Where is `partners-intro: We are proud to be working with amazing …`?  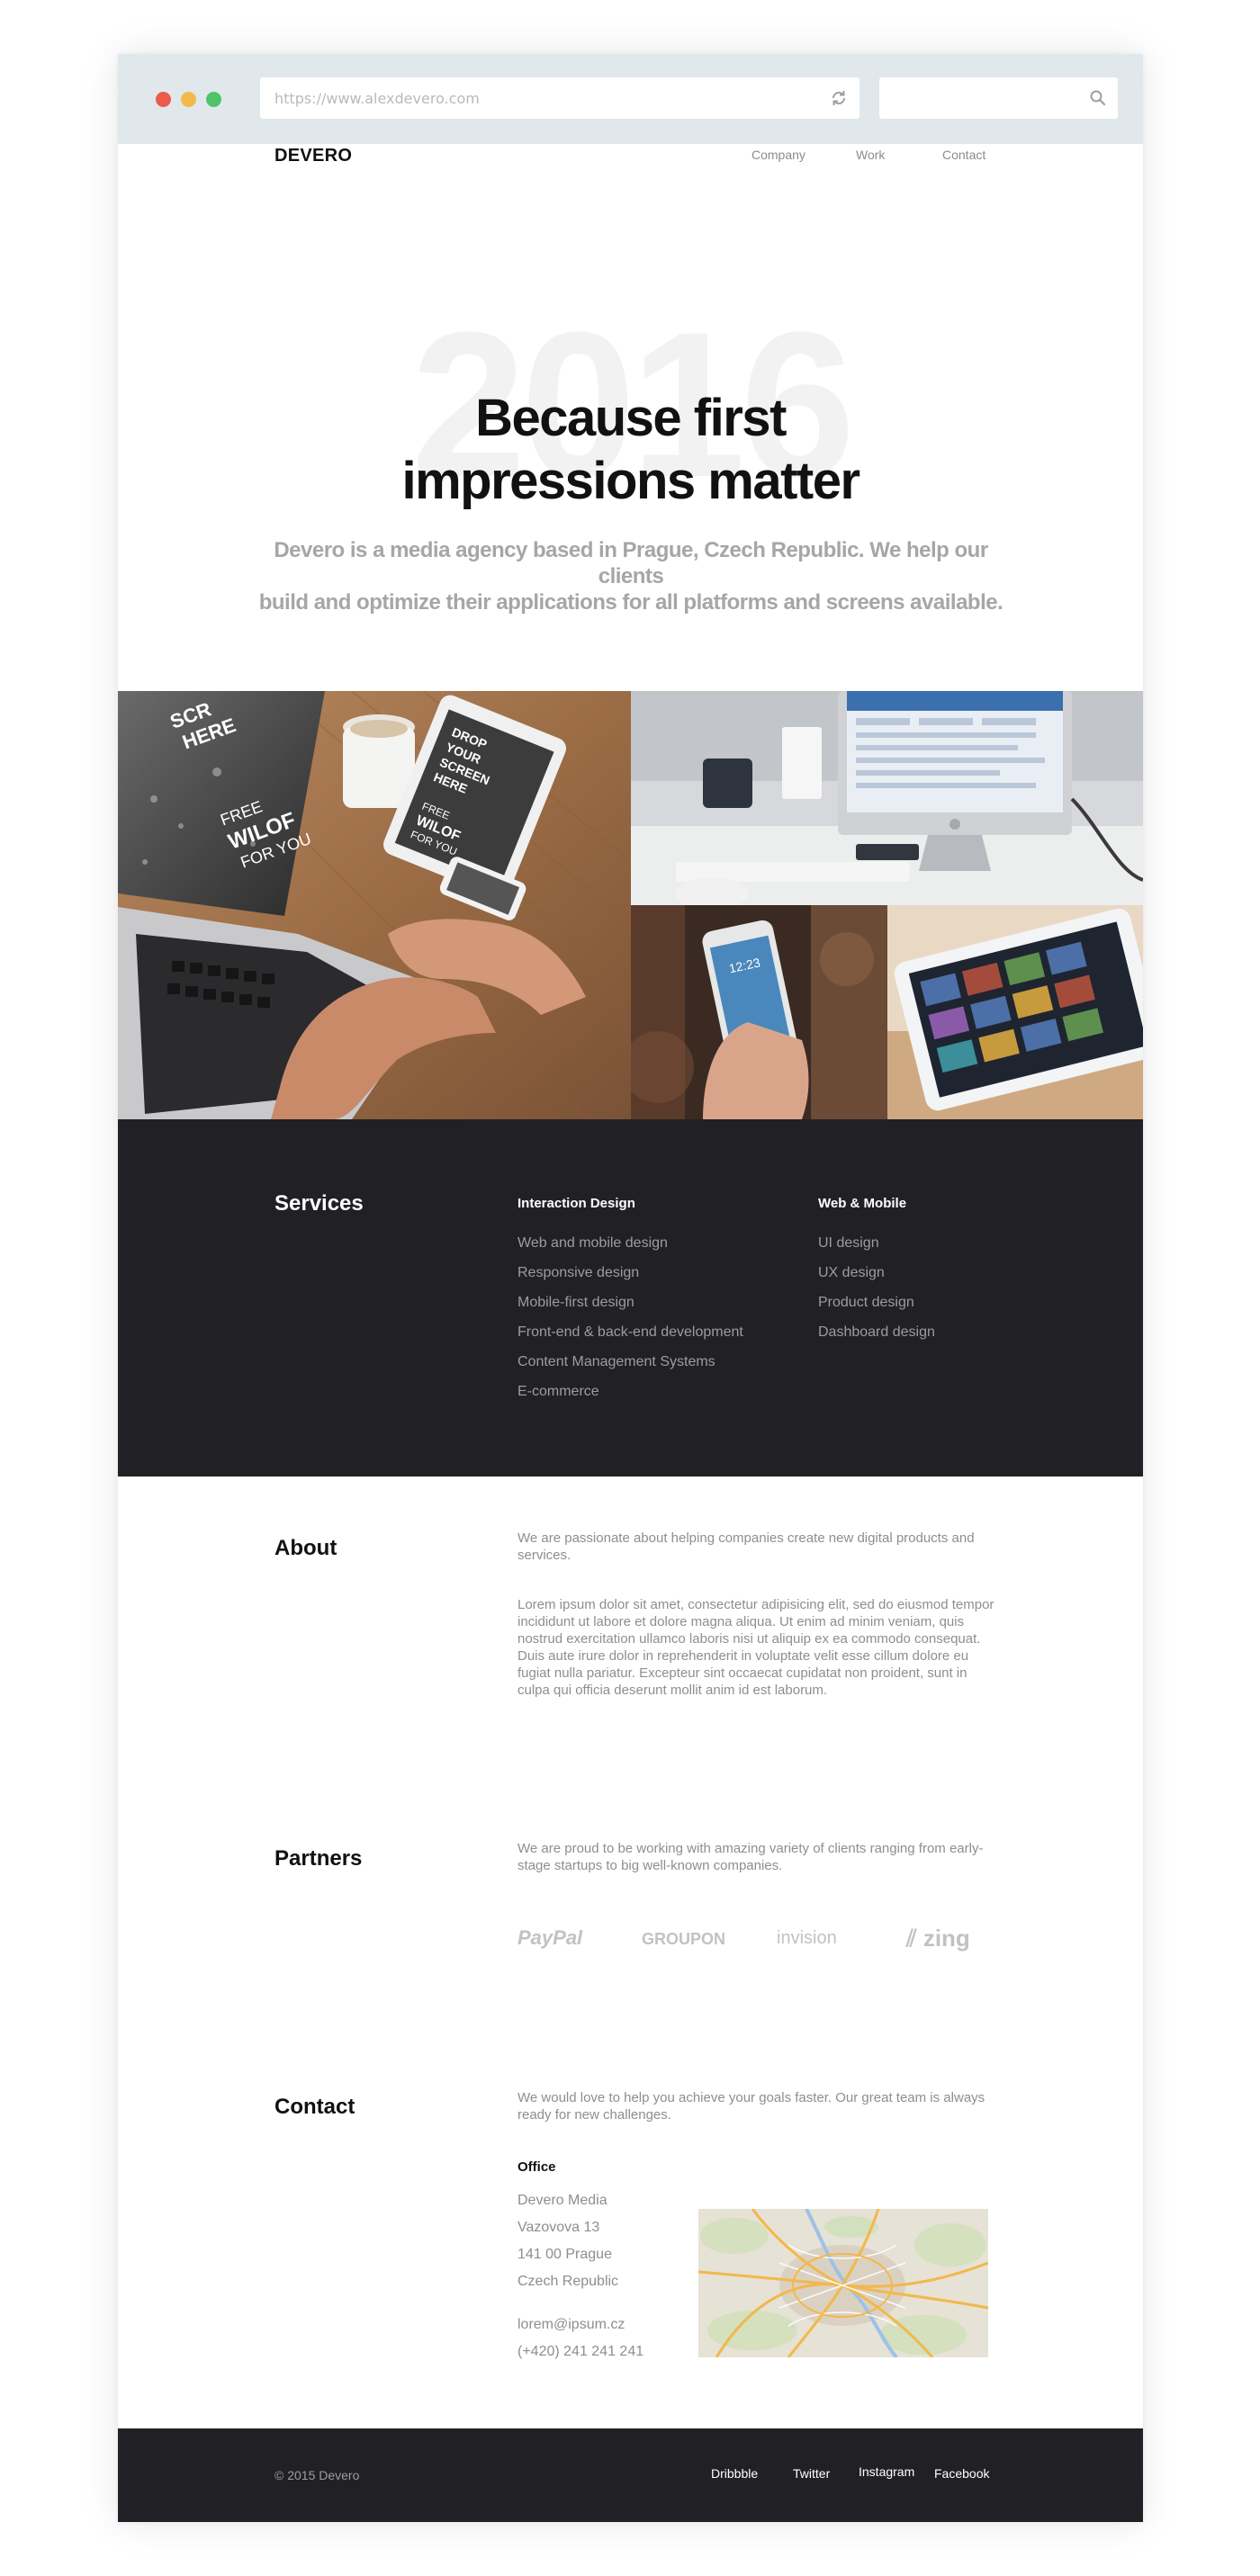
partners-intro: We are proud to be working with amazing … is located at coordinates (751, 1857).